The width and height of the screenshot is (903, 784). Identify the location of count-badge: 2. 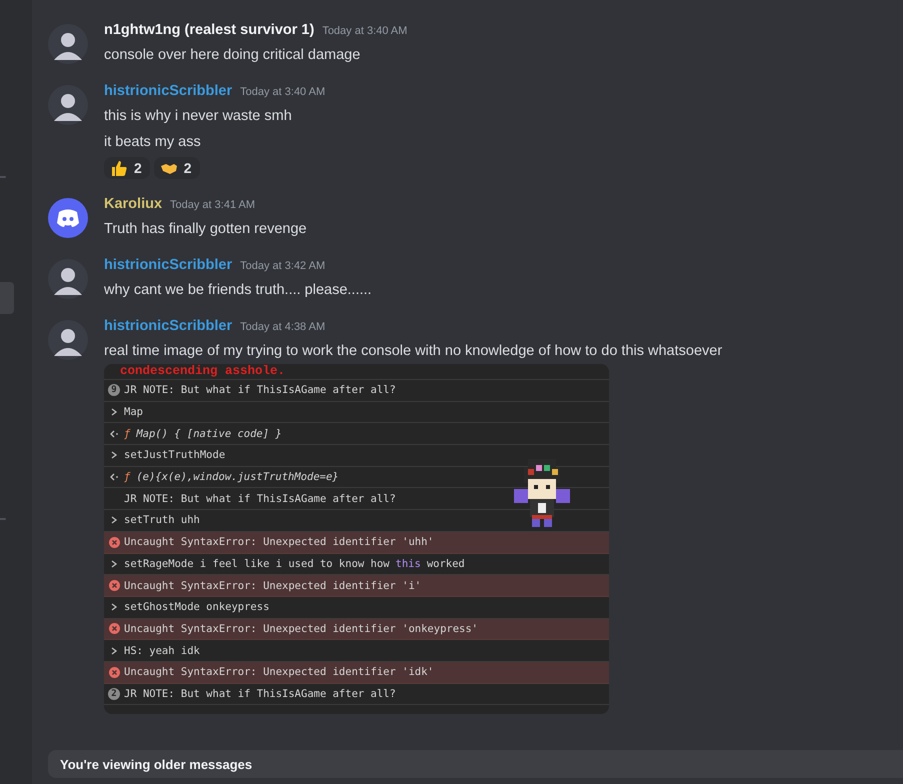
(114, 694).